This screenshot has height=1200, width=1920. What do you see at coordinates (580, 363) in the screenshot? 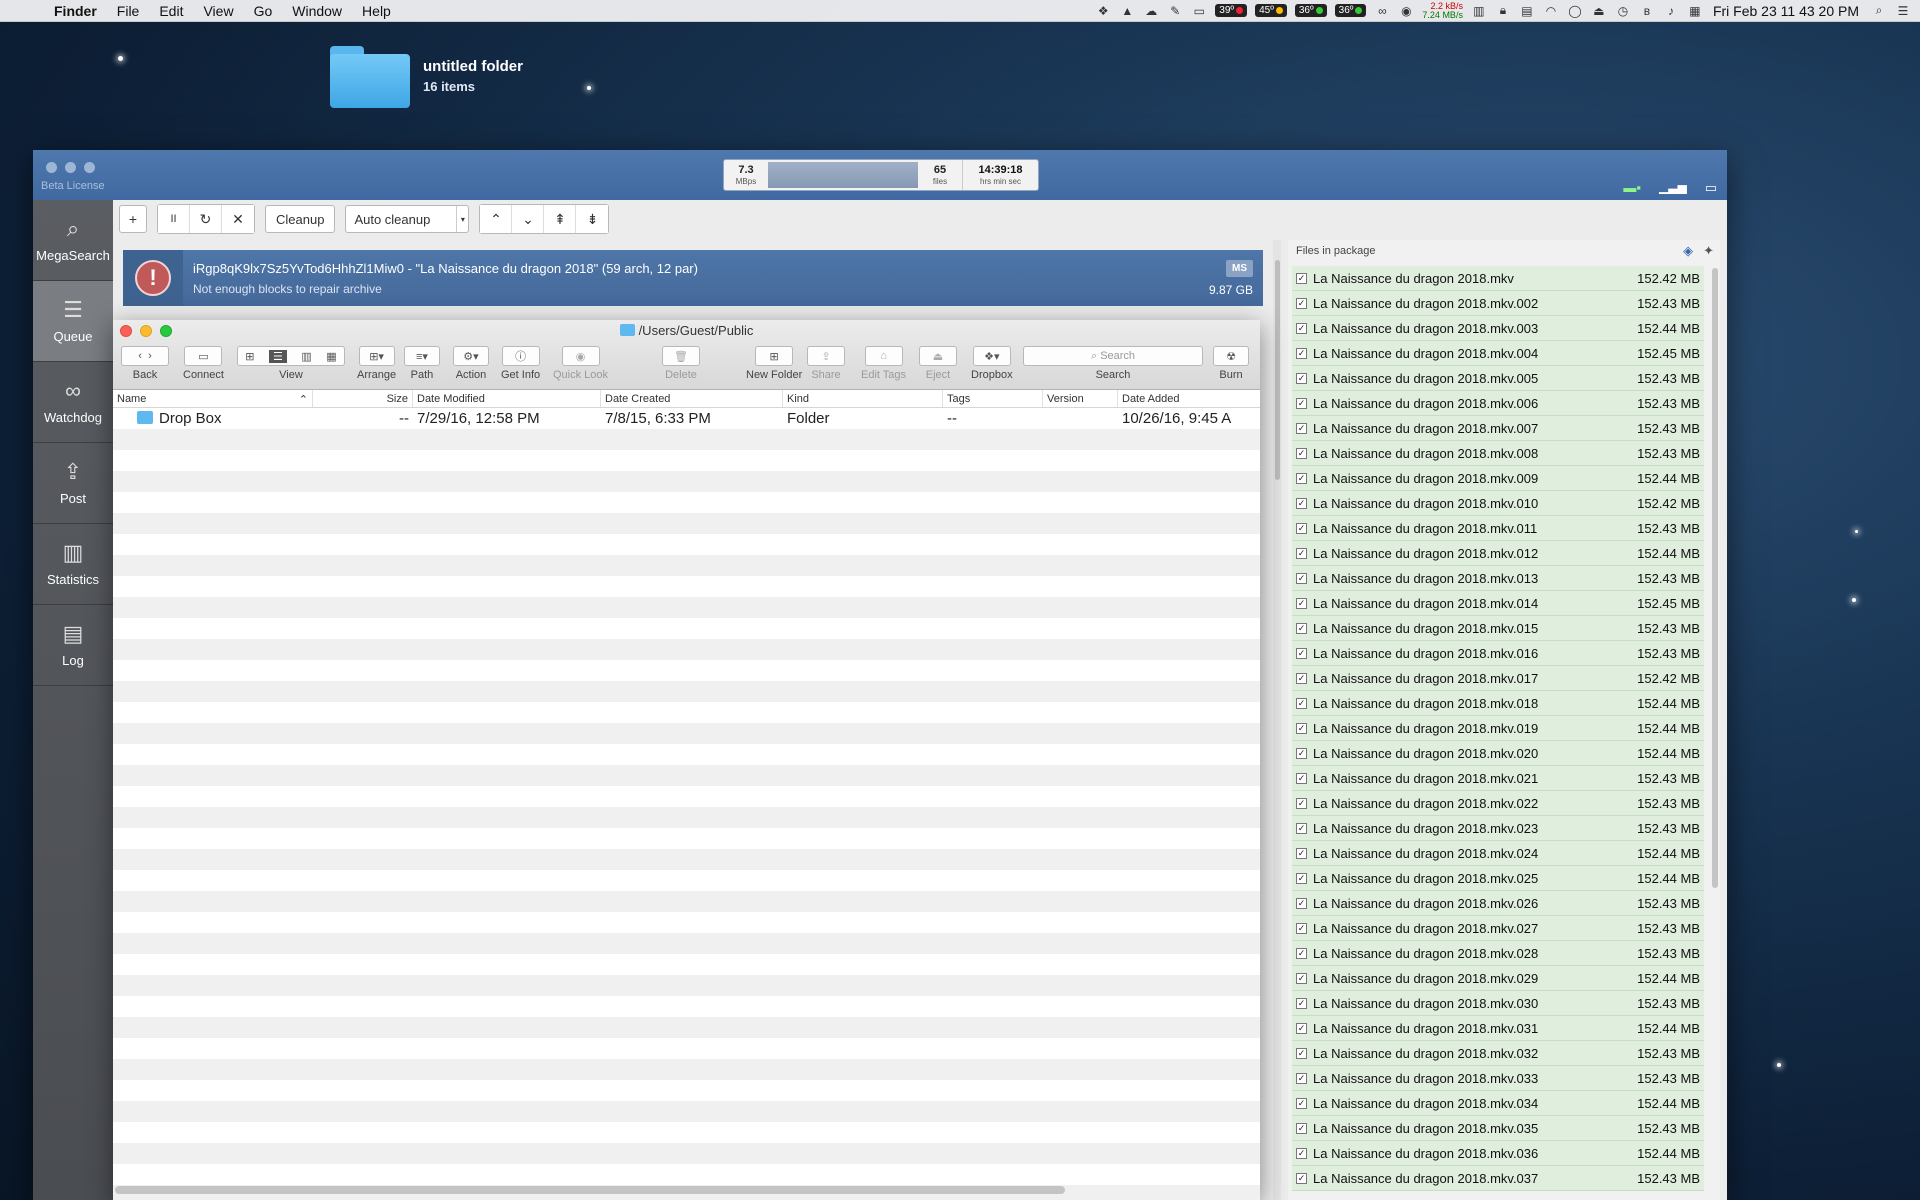
I see `finder-quick-look: ◉ Quick Look` at bounding box center [580, 363].